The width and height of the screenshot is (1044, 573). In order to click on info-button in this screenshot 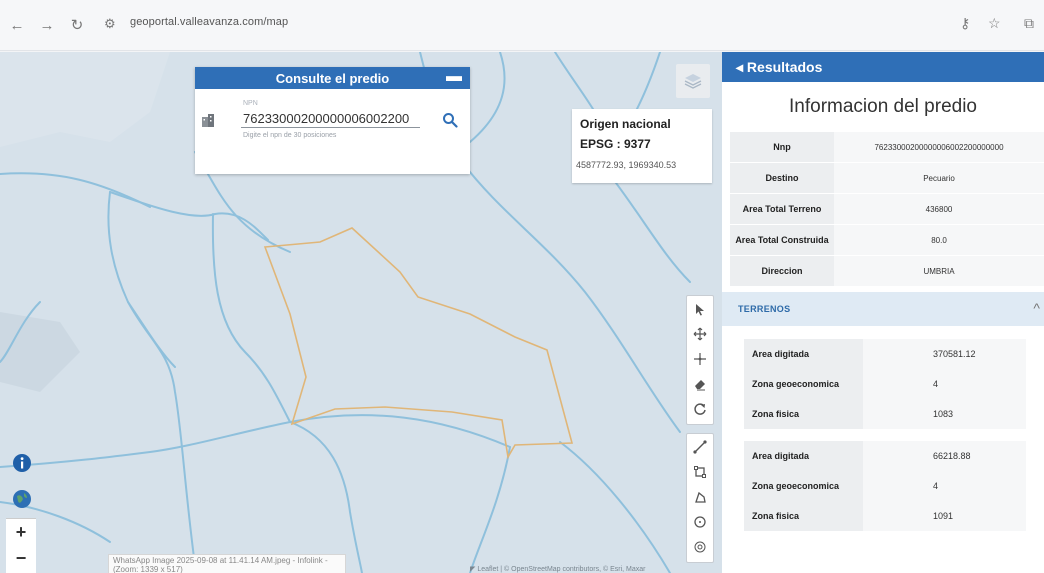, I will do `click(22, 463)`.